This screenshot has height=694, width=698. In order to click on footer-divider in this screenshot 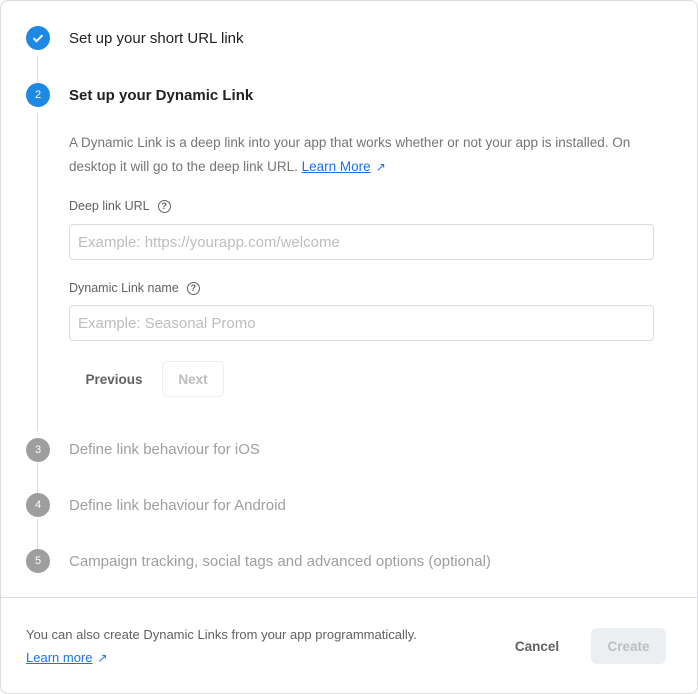, I will do `click(349, 597)`.